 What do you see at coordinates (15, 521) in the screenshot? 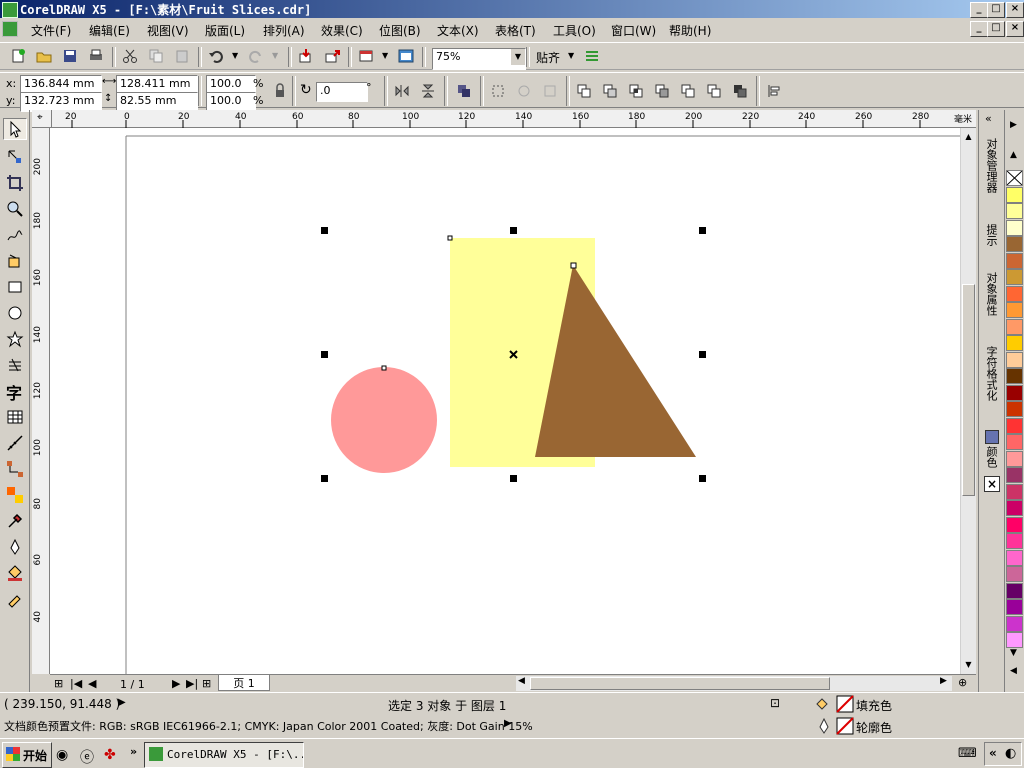
I see `eyedropper-tool-icon` at bounding box center [15, 521].